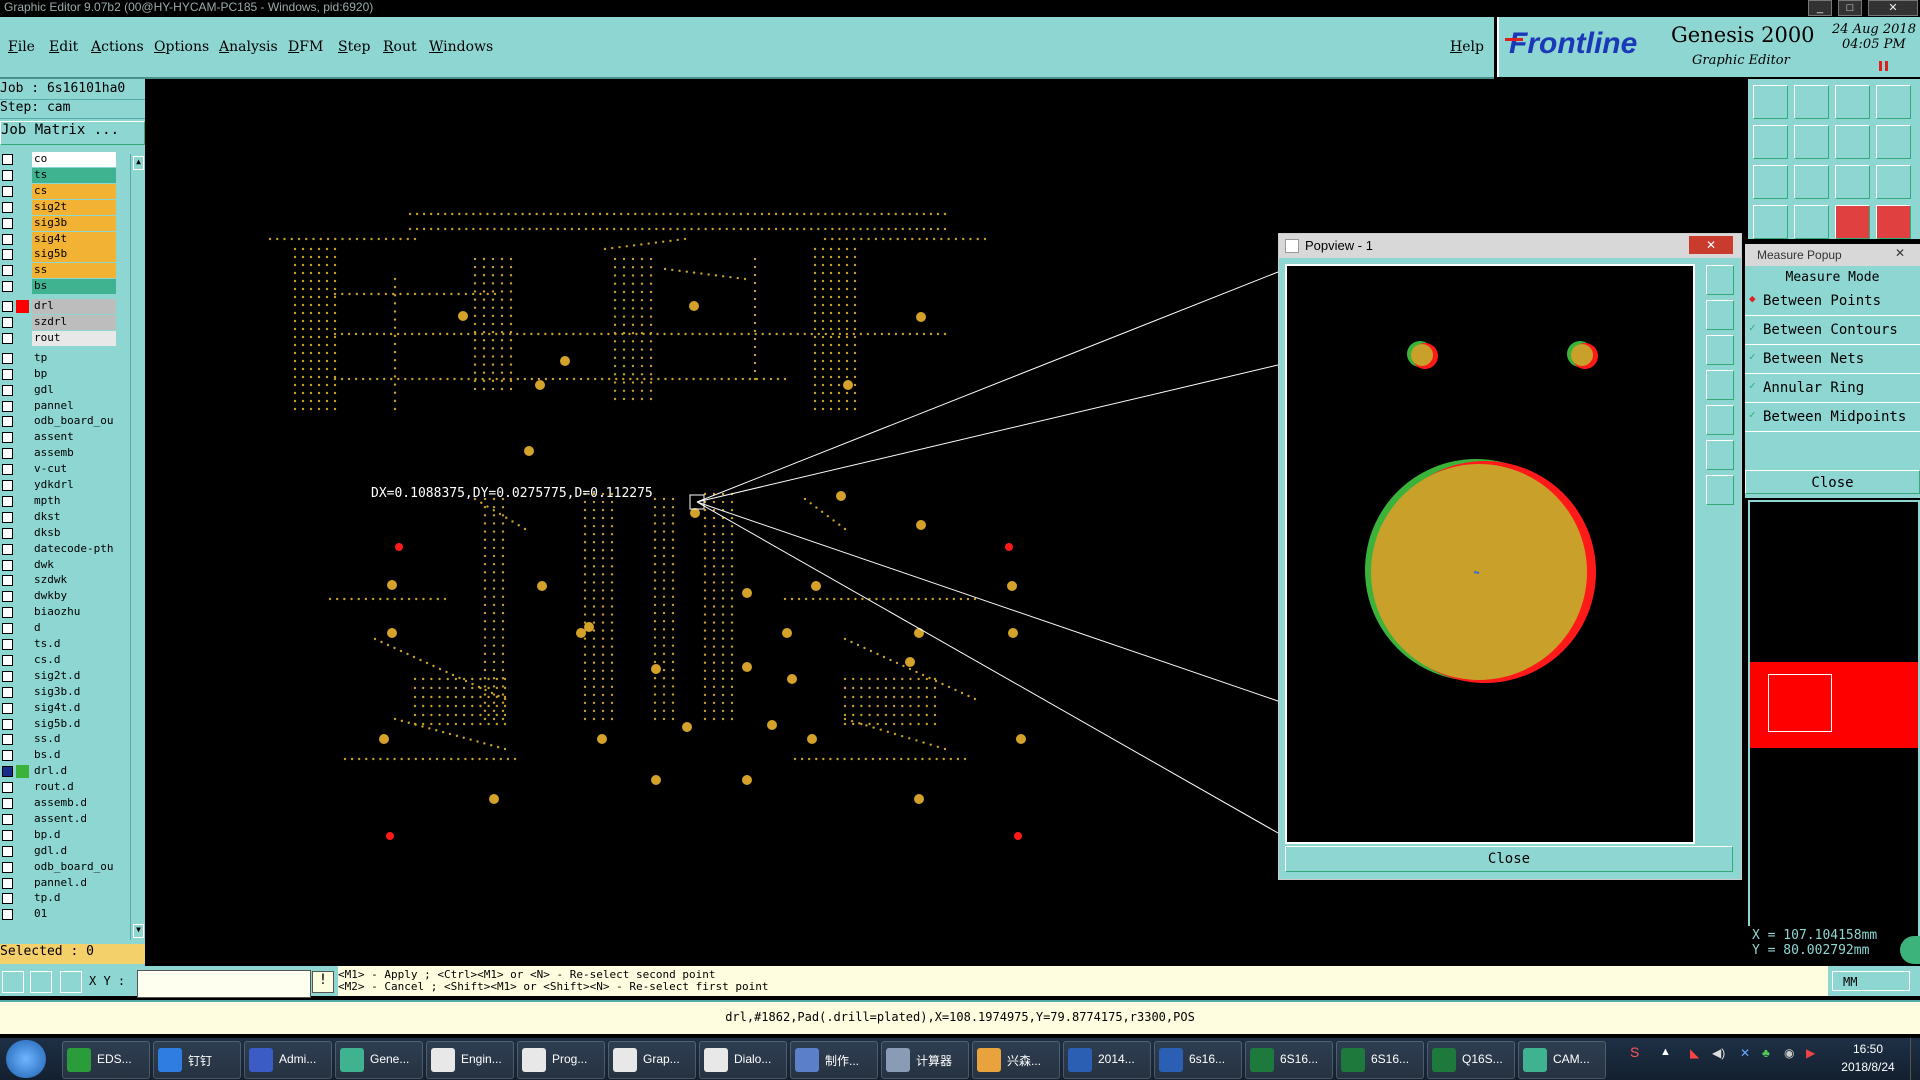 The image size is (1920, 1080). I want to click on layer-name: rout, so click(74, 338).